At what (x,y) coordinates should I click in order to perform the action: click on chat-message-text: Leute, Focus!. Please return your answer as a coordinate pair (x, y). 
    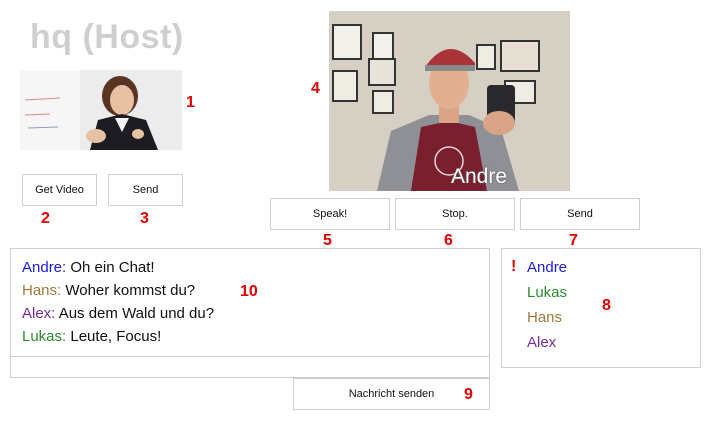
    Looking at the image, I should click on (116, 336).